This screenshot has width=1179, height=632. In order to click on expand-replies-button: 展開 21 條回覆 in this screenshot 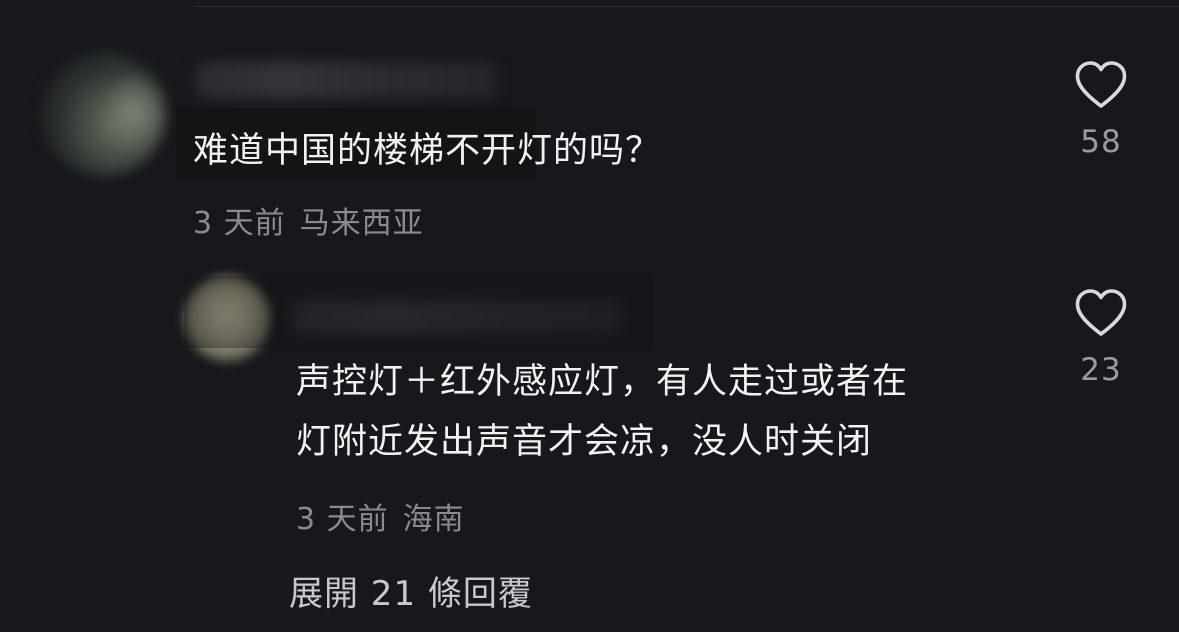, I will do `click(411, 590)`.